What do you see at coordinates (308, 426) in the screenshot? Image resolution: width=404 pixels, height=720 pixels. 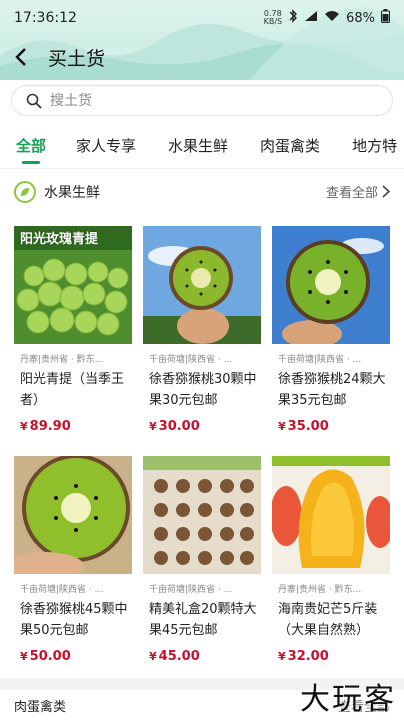 I see `price-value: 35.00` at bounding box center [308, 426].